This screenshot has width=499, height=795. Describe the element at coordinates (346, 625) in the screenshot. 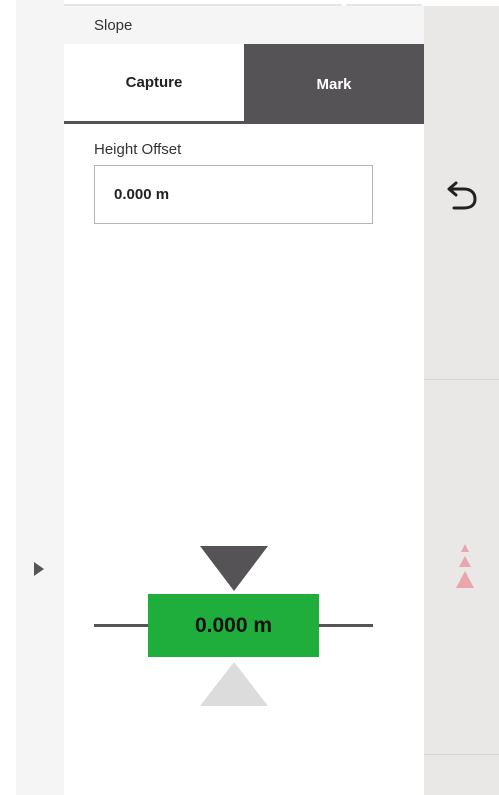

I see `grade-line-right` at that location.